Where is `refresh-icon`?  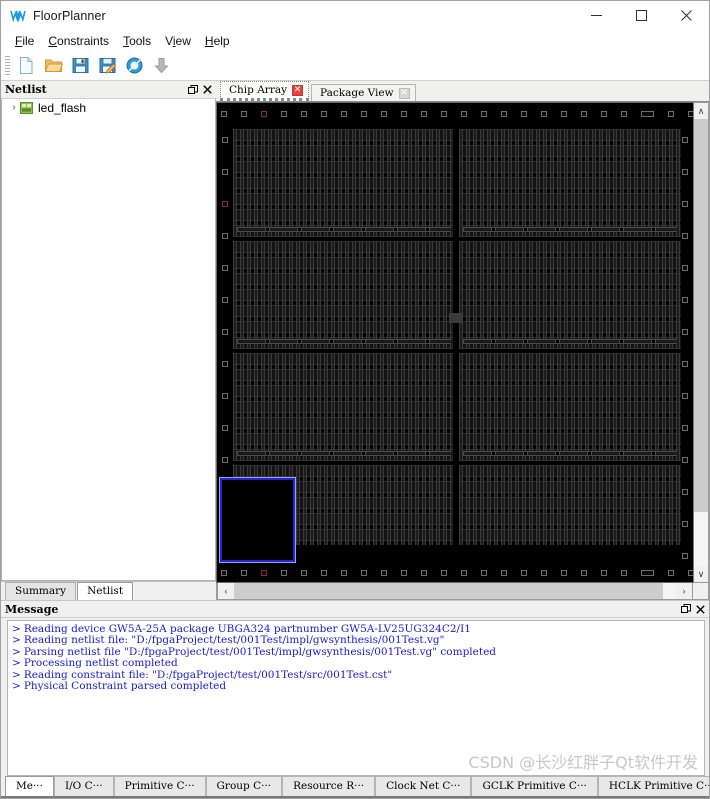
refresh-icon is located at coordinates (134, 66).